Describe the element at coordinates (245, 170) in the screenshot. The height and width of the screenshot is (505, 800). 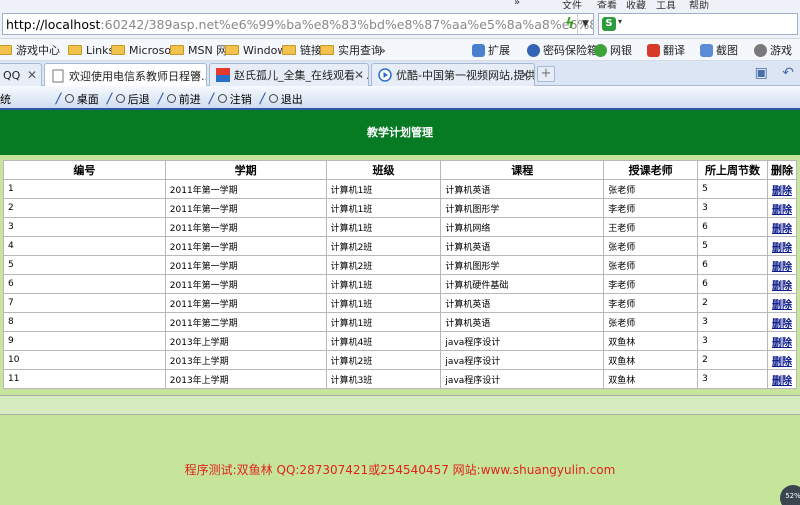
I see `column-header-term: 学期` at that location.